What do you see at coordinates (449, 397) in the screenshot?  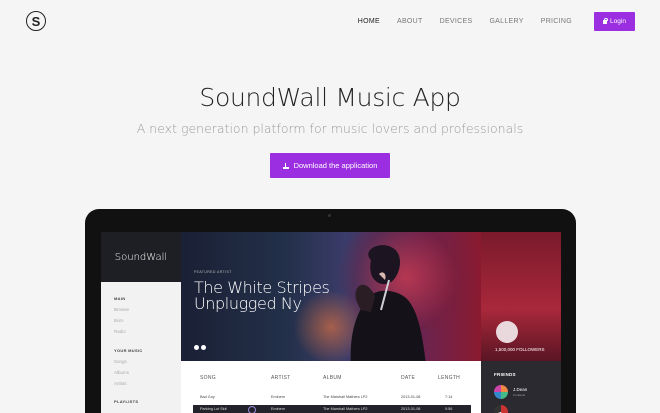 I see `length-cell: 7:14` at bounding box center [449, 397].